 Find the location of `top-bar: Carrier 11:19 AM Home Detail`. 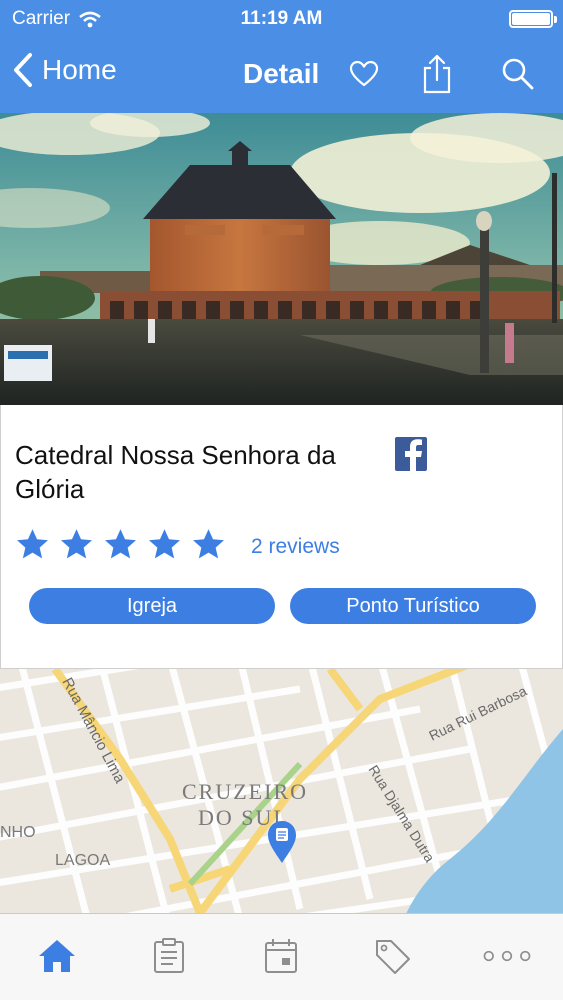

top-bar: Carrier 11:19 AM Home Detail is located at coordinates (281, 56).